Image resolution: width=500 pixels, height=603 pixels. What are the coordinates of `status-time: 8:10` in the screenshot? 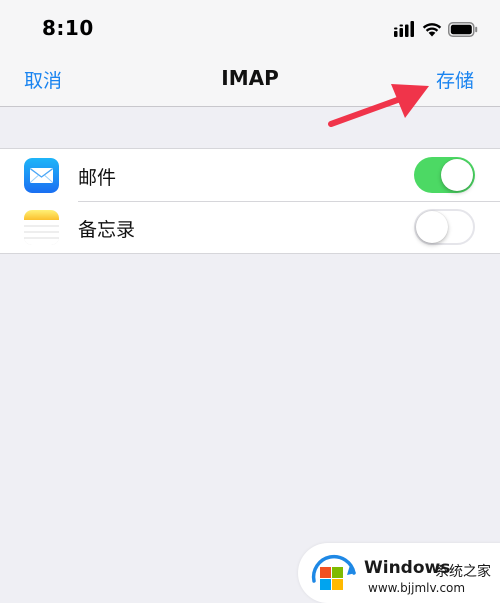 It's located at (68, 28).